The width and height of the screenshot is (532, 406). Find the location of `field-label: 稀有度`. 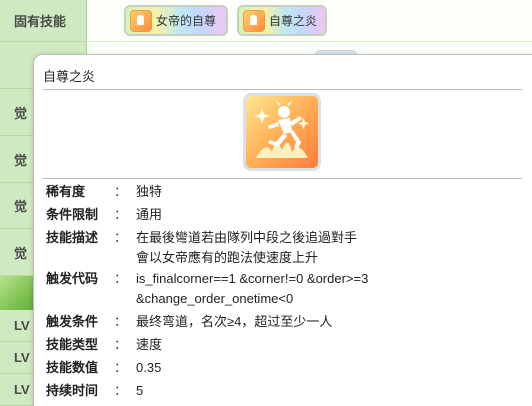

field-label: 稀有度 is located at coordinates (66, 191).